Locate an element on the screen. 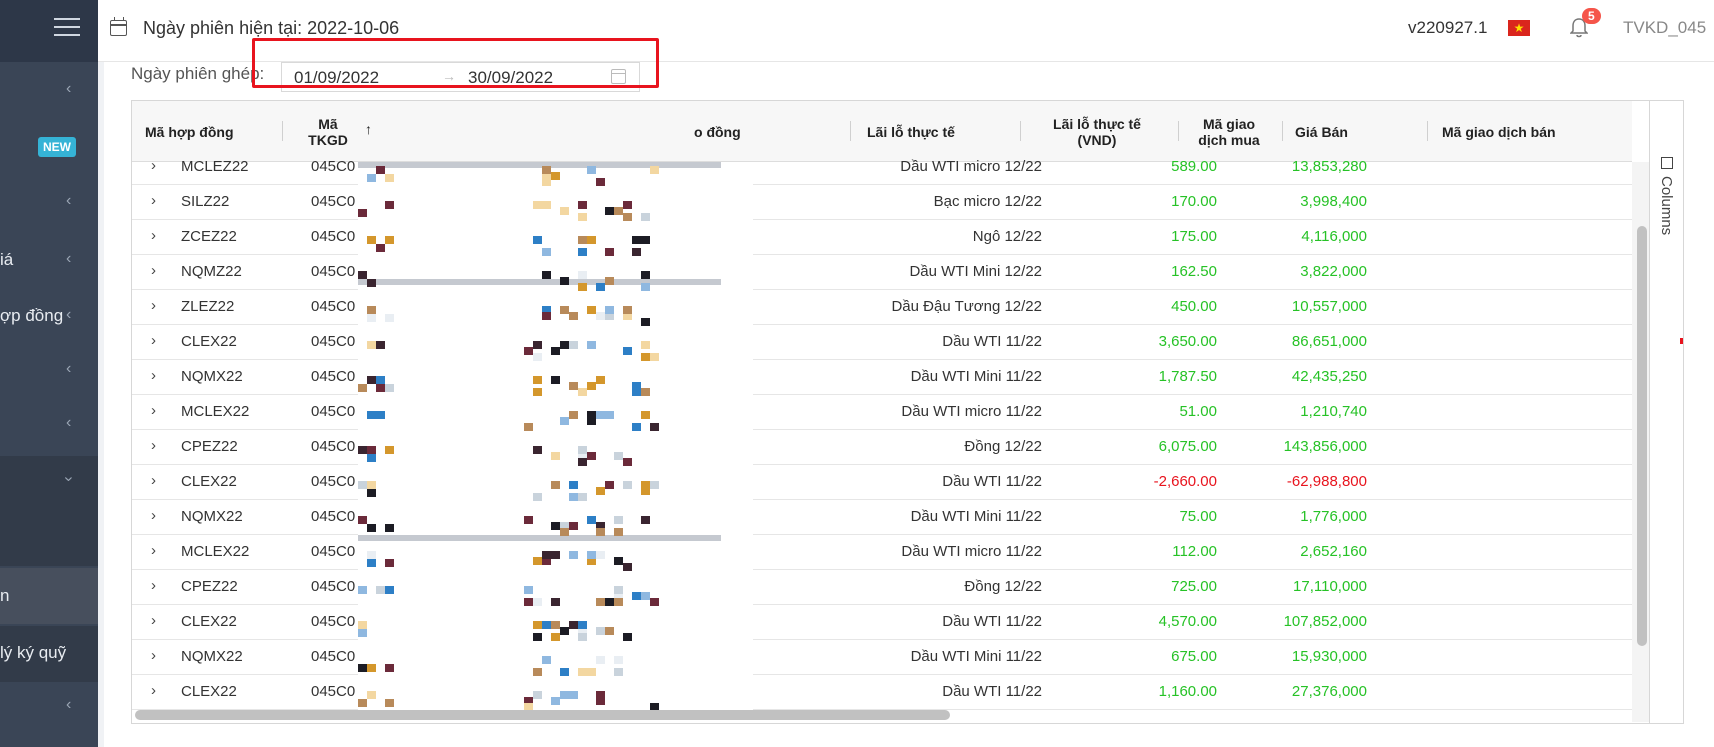  cell-pl: 112.00 is located at coordinates (1194, 551).